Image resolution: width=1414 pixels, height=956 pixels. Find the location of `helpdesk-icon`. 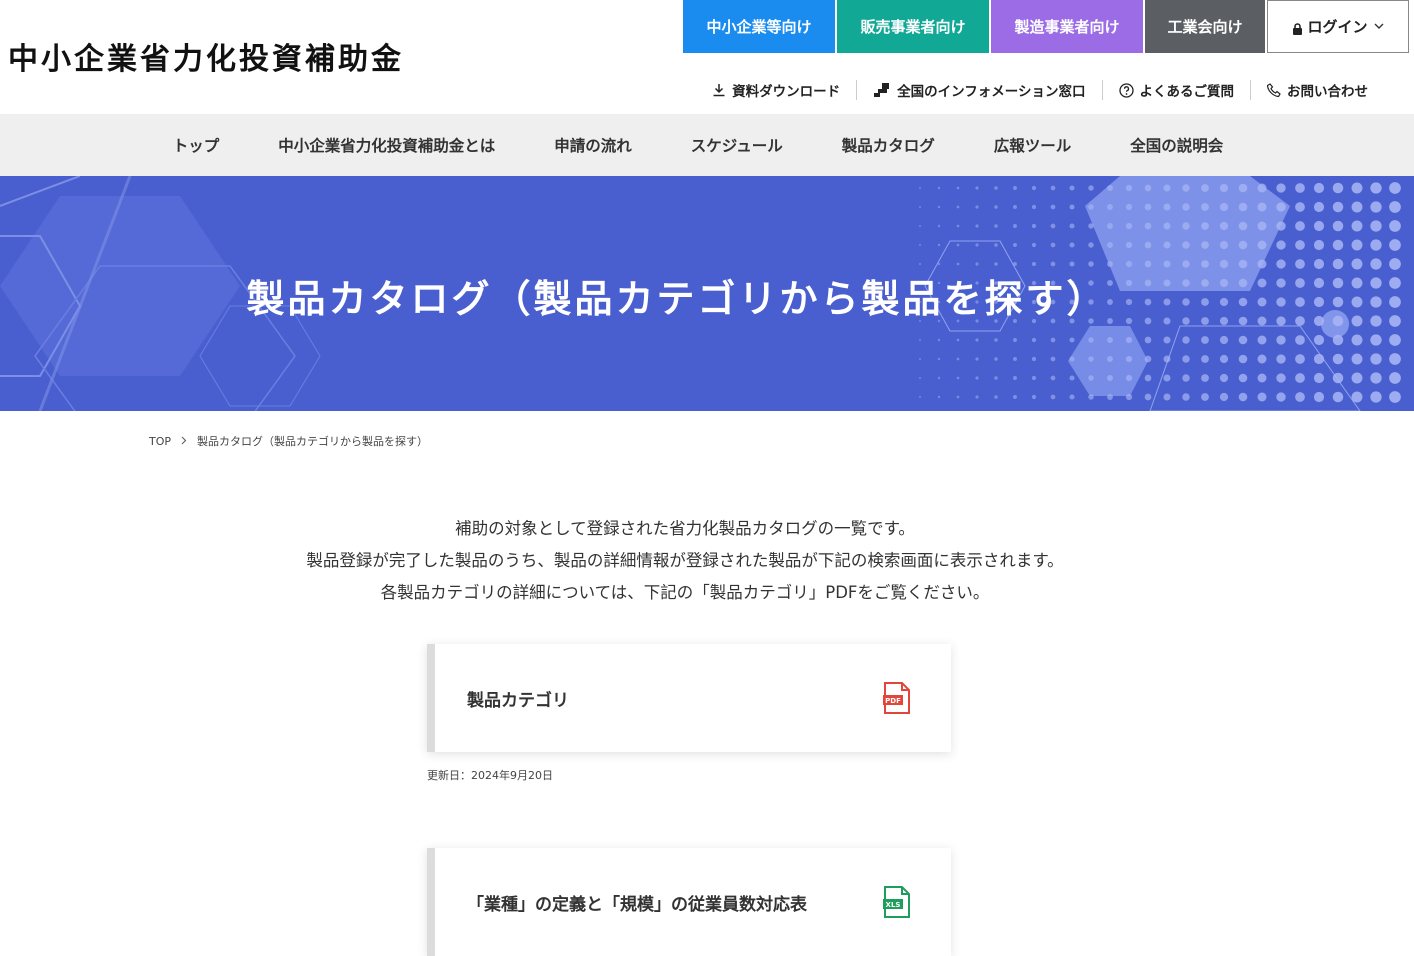

helpdesk-icon is located at coordinates (882, 90).